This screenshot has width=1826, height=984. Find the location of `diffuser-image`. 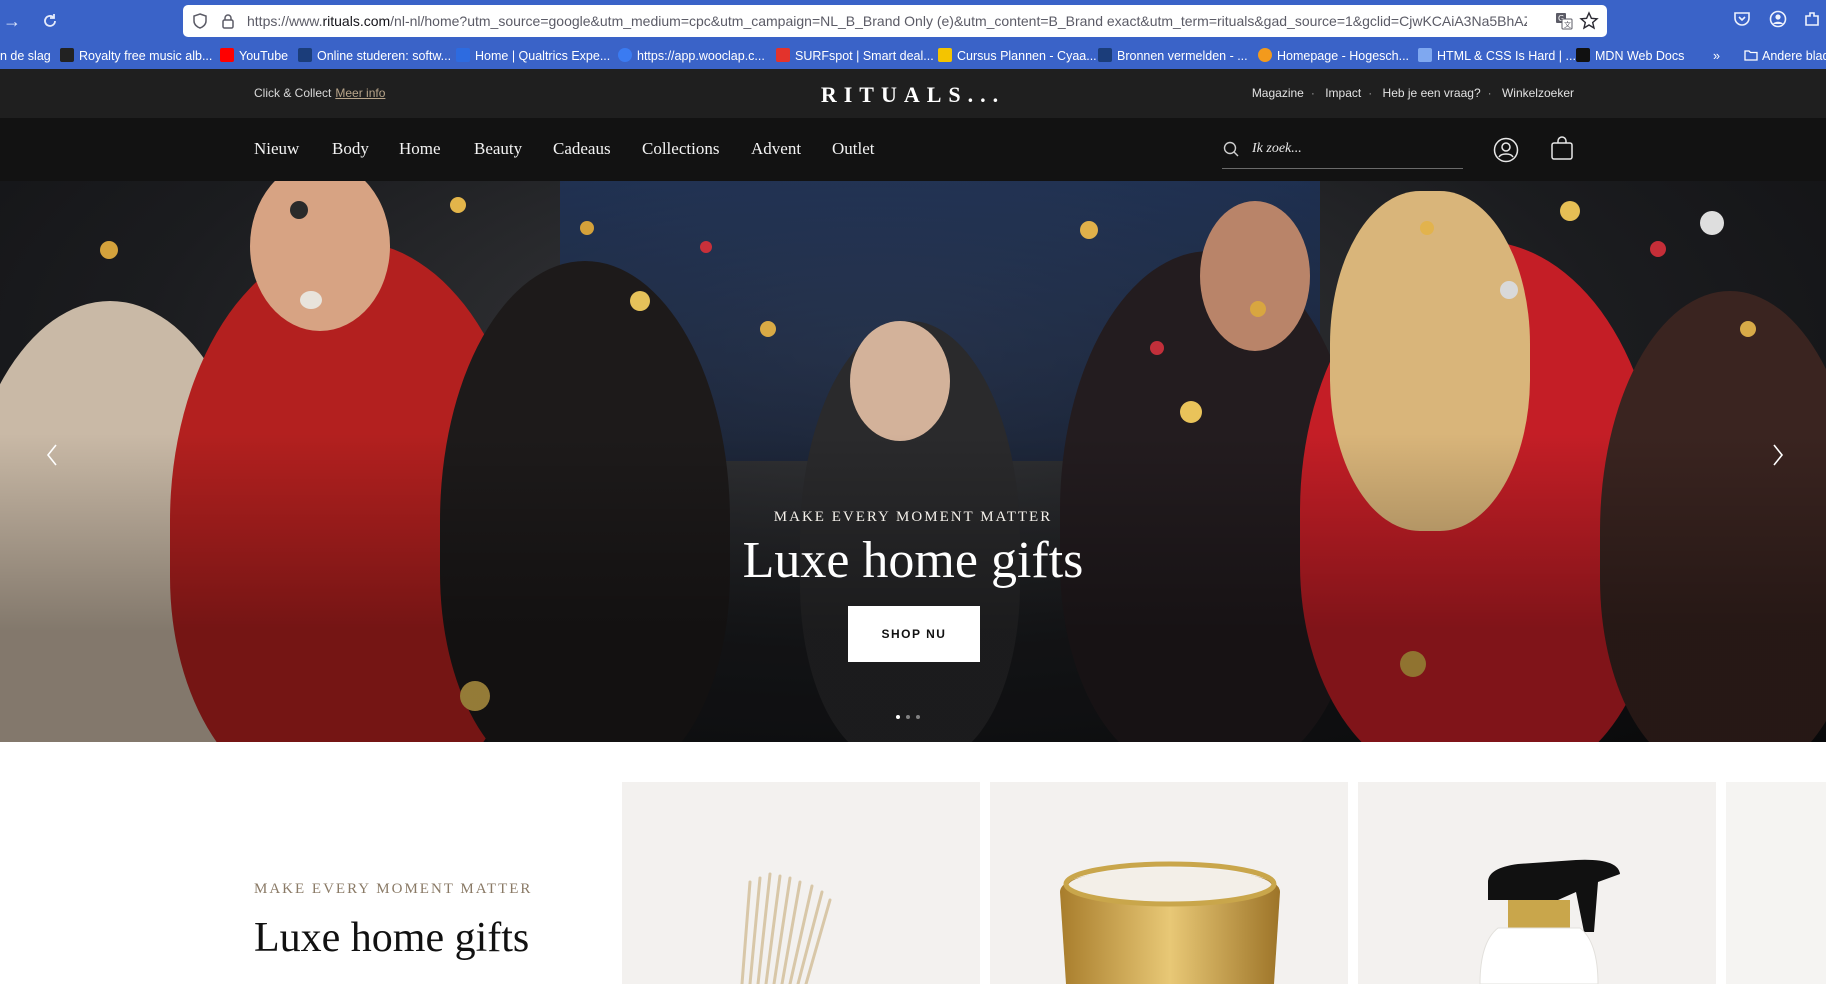

diffuser-image is located at coordinates (786, 928).